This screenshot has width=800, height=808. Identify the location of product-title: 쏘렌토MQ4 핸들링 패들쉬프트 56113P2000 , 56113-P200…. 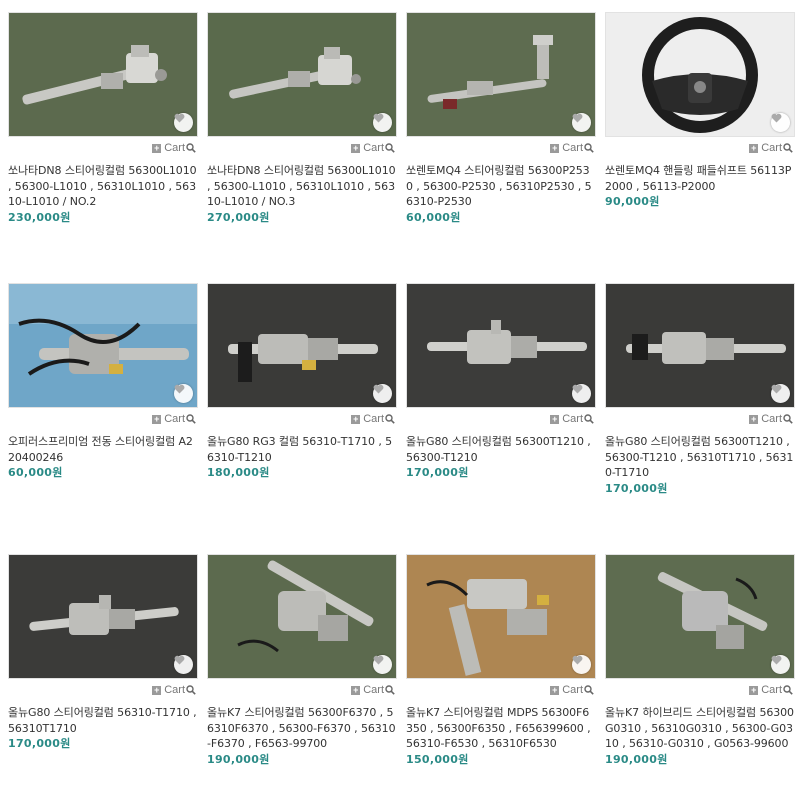
(700, 176).